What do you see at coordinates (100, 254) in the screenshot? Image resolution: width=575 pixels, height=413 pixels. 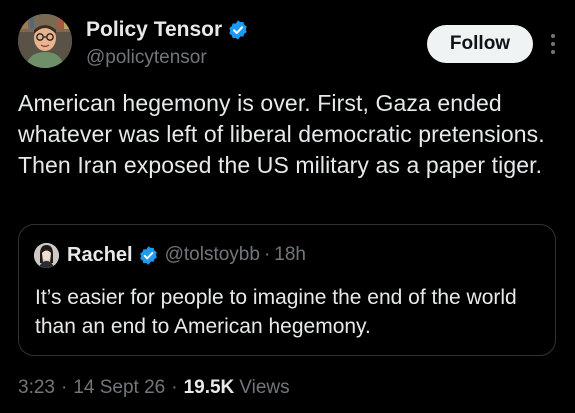 I see `quoted-author-name: Rachel` at bounding box center [100, 254].